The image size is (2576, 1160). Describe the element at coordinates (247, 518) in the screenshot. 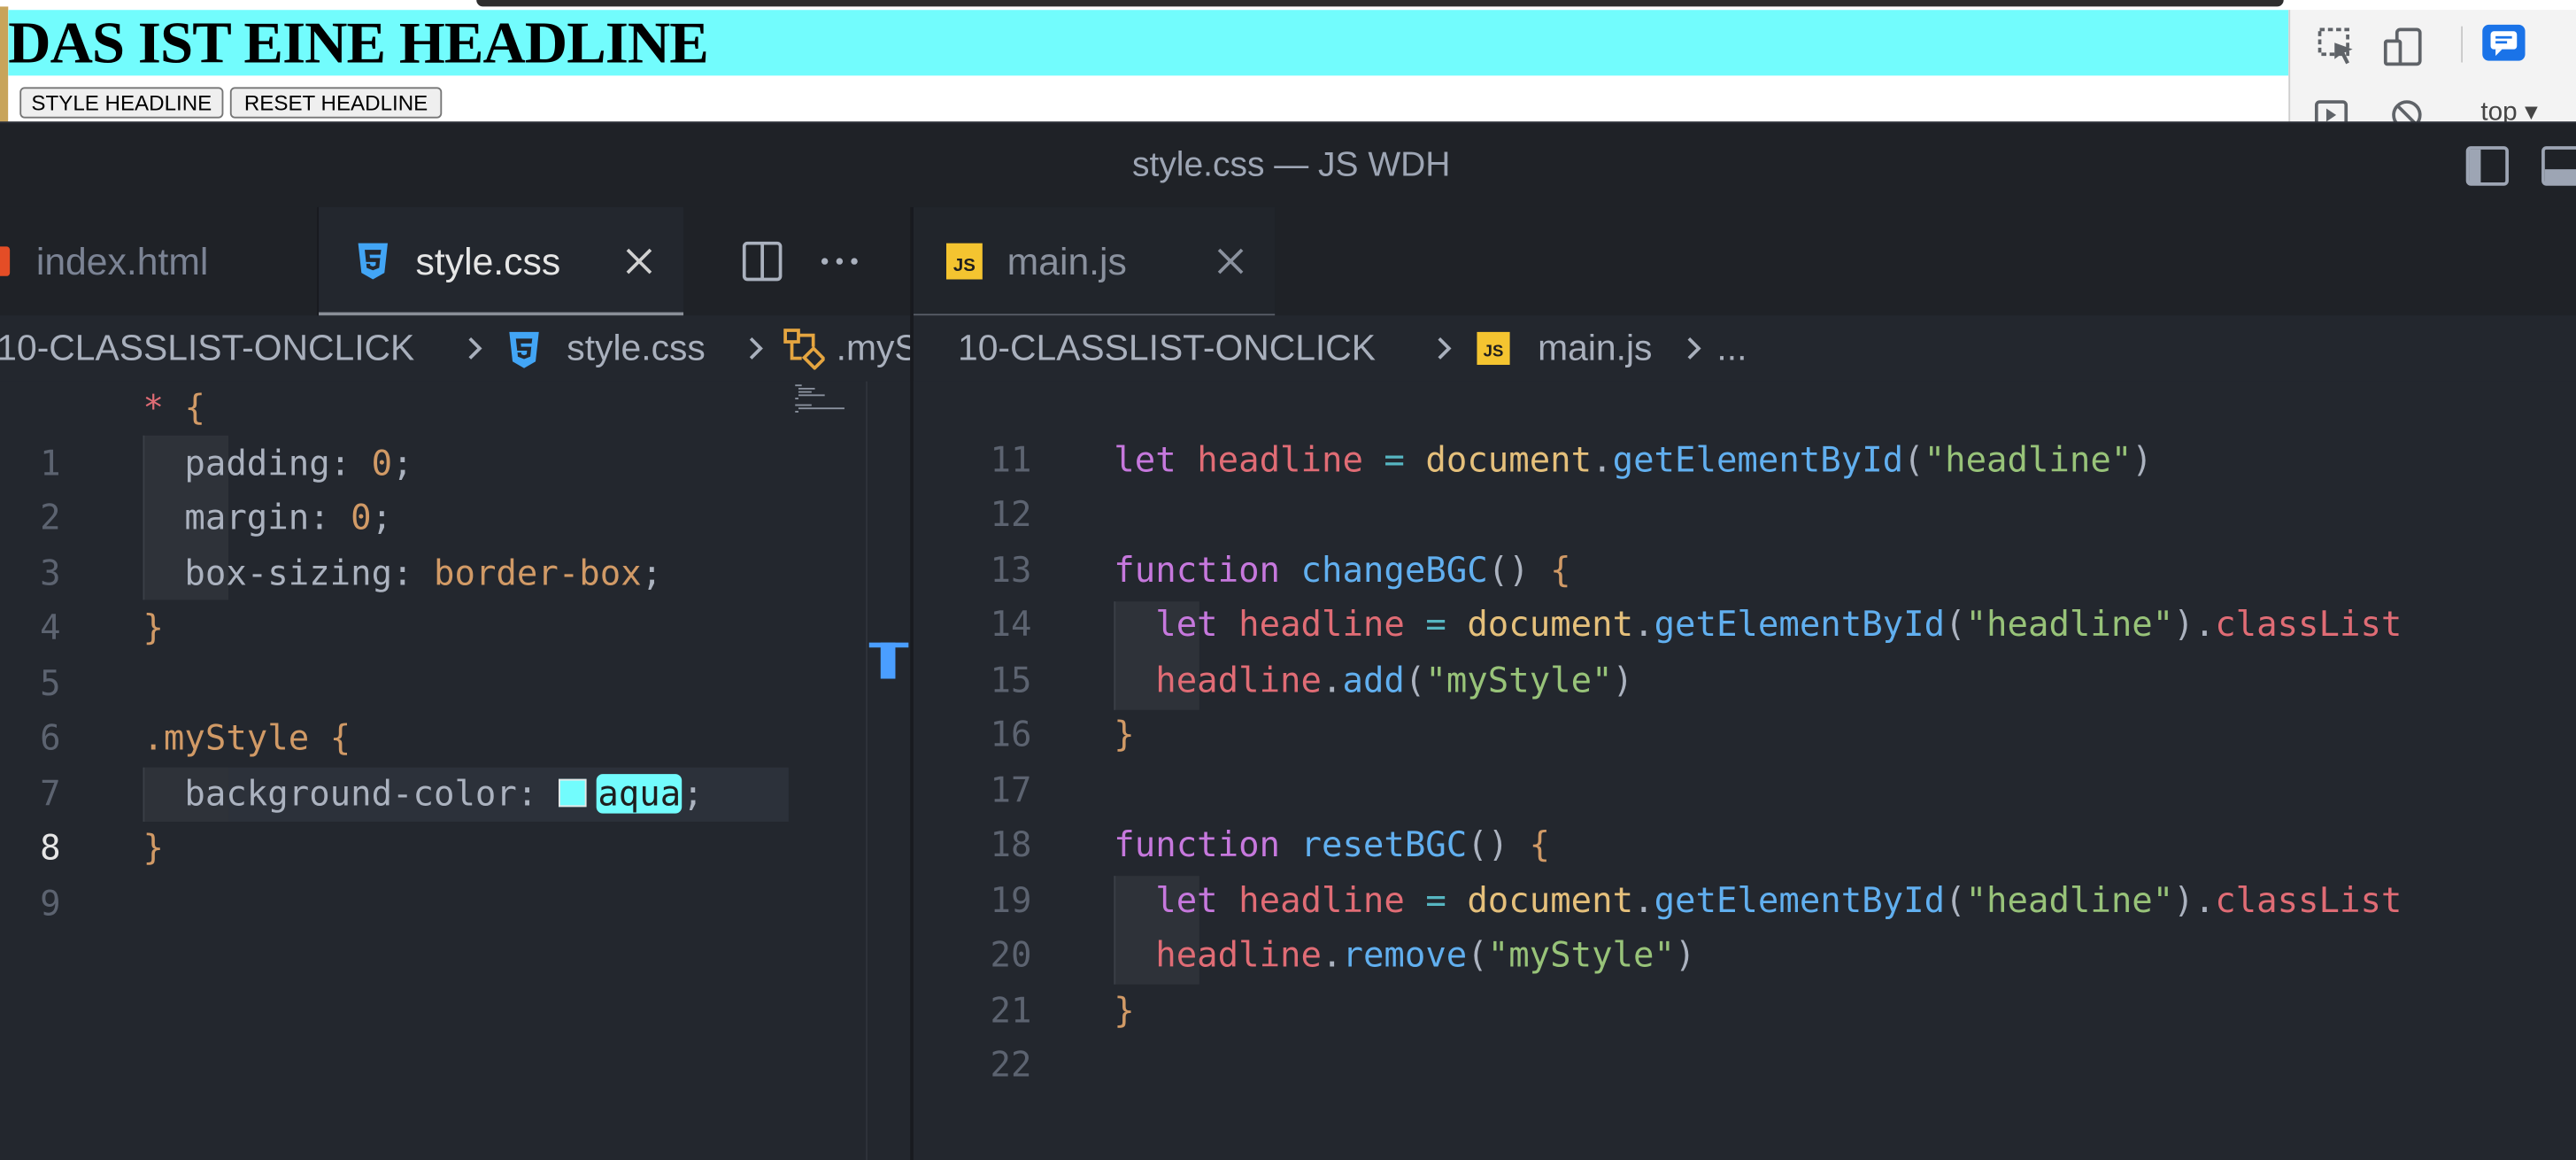

I see `css-property: margin` at that location.